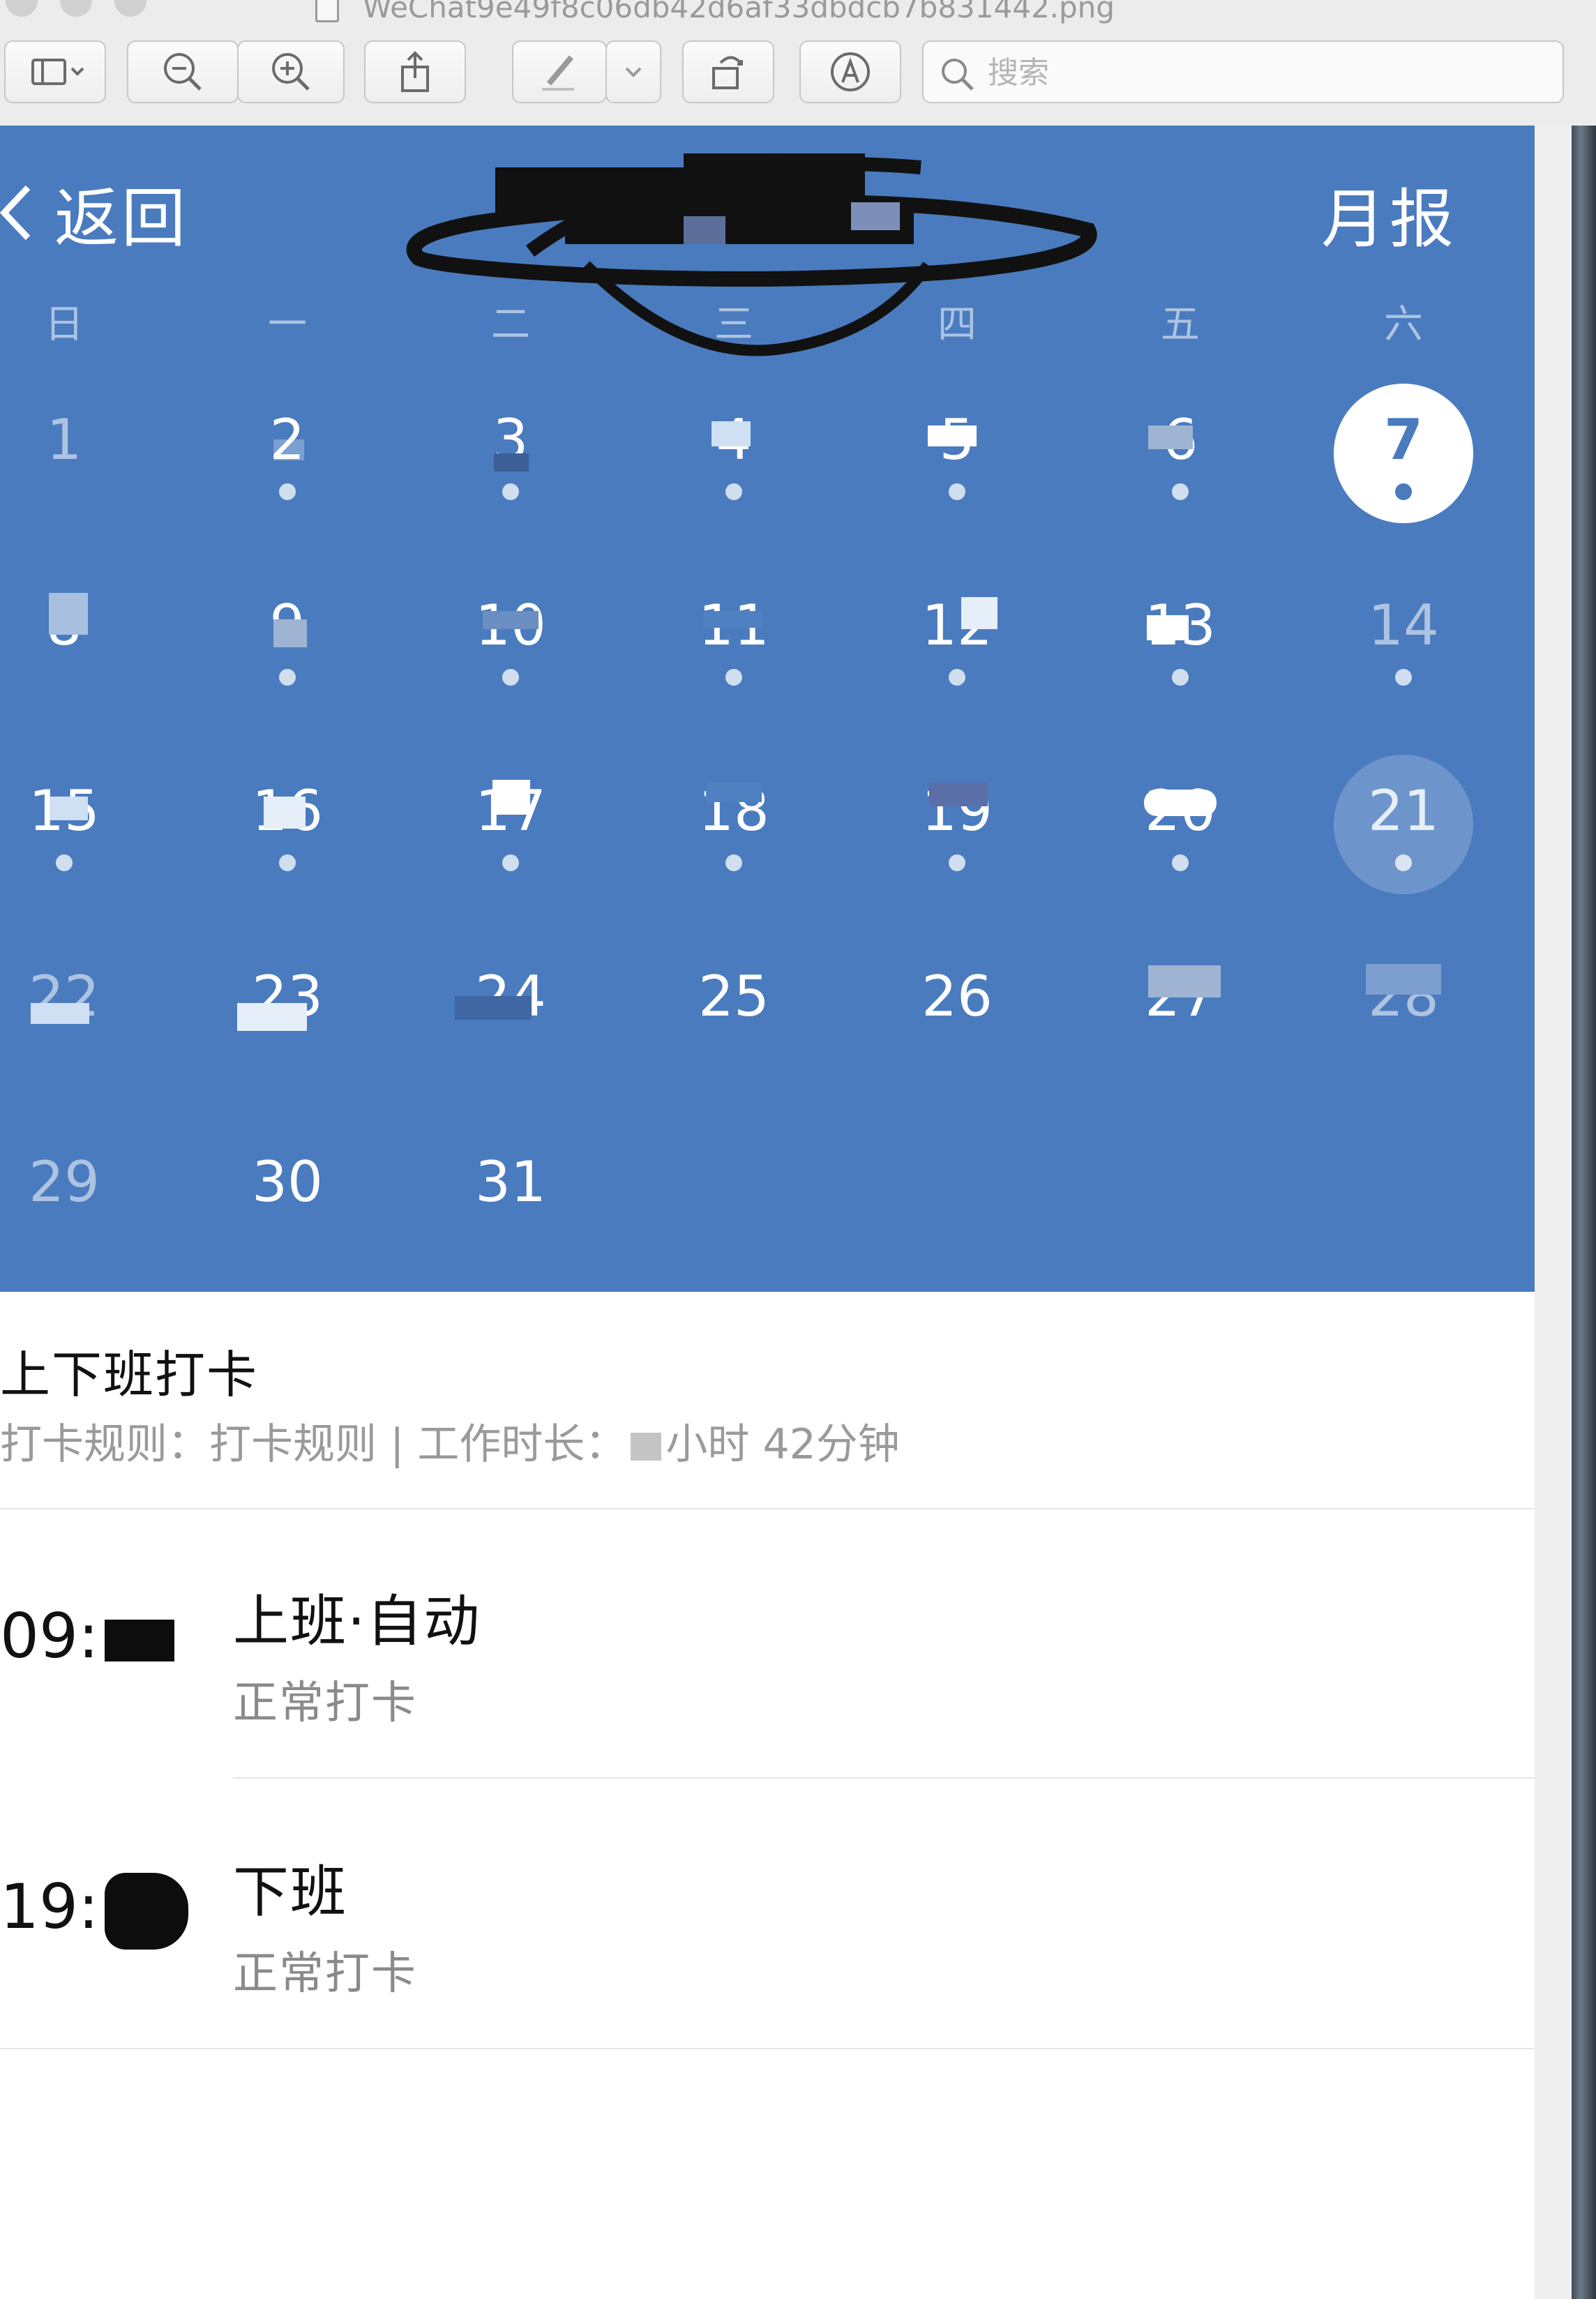 The width and height of the screenshot is (1596, 2299). What do you see at coordinates (76, 8) in the screenshot?
I see `minimize-window-button` at bounding box center [76, 8].